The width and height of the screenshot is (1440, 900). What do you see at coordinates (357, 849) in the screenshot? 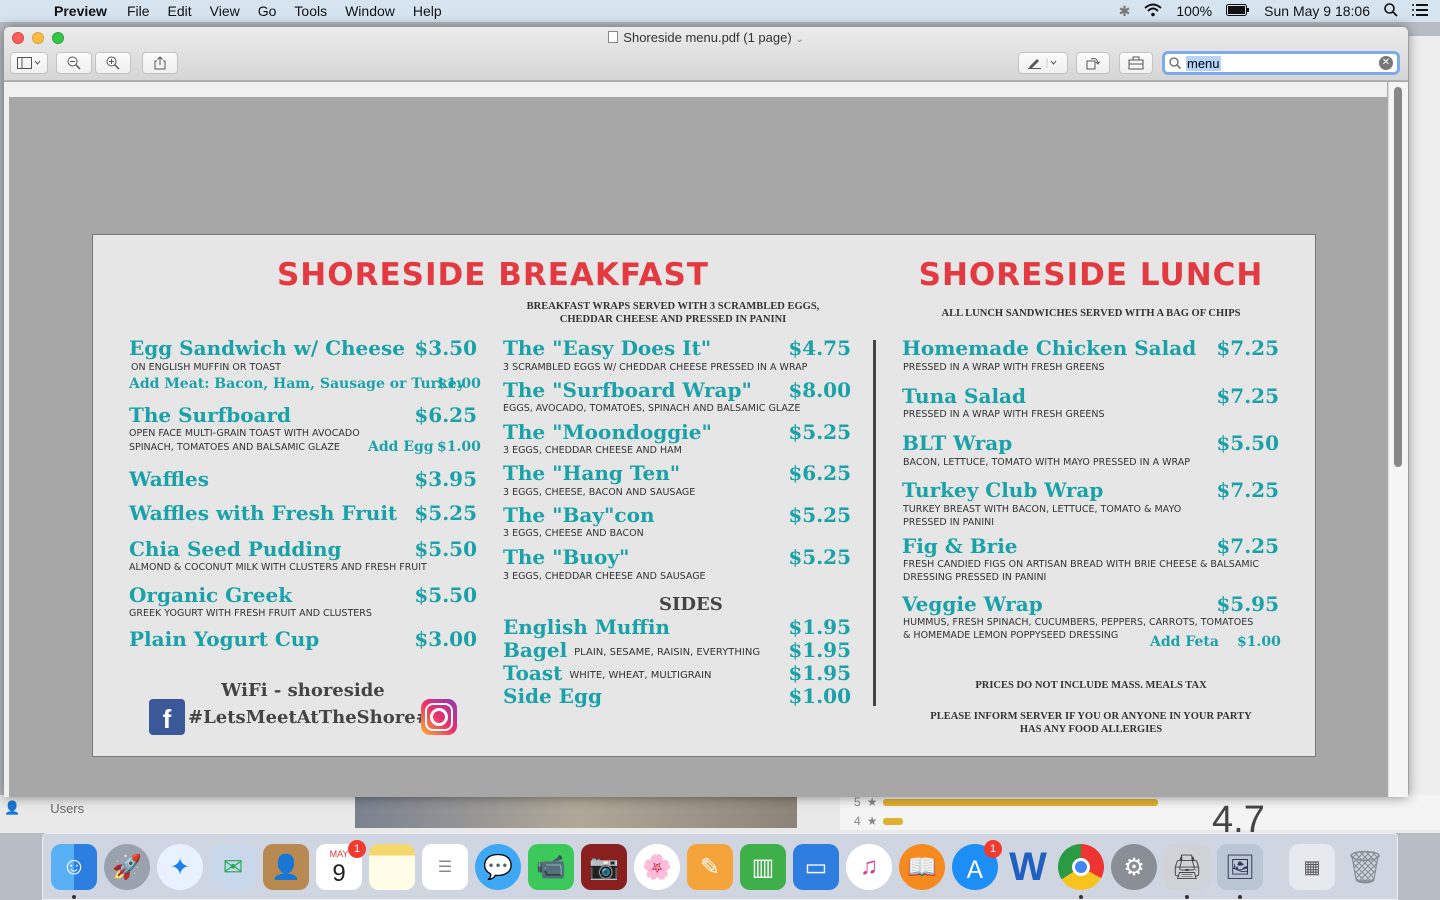
I see `calendar-badge: 1` at bounding box center [357, 849].